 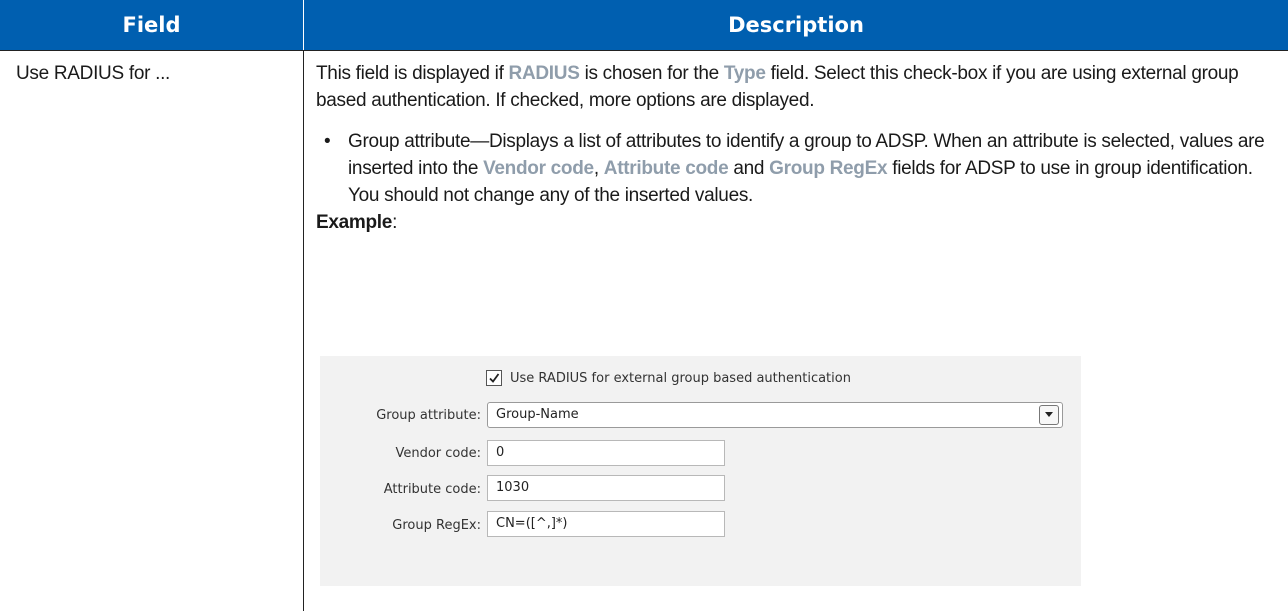 What do you see at coordinates (428, 415) in the screenshot?
I see `group-attribute-label: Group attribute:` at bounding box center [428, 415].